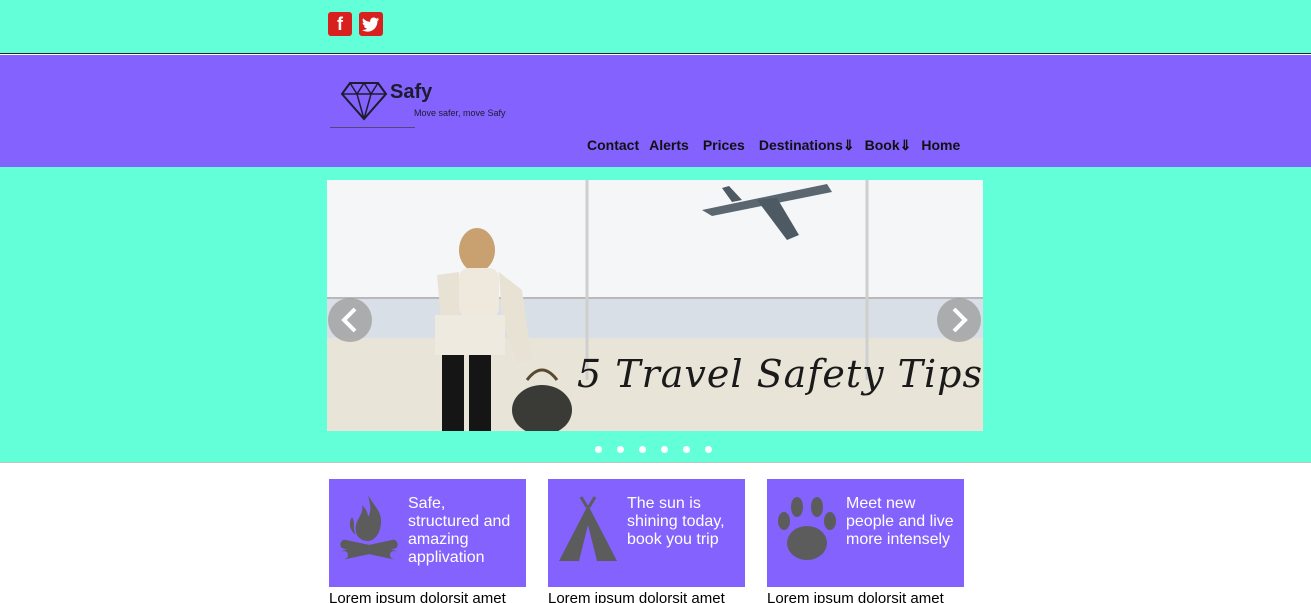 This screenshot has width=1311, height=603. What do you see at coordinates (372, 127) in the screenshot?
I see `logo-underline` at bounding box center [372, 127].